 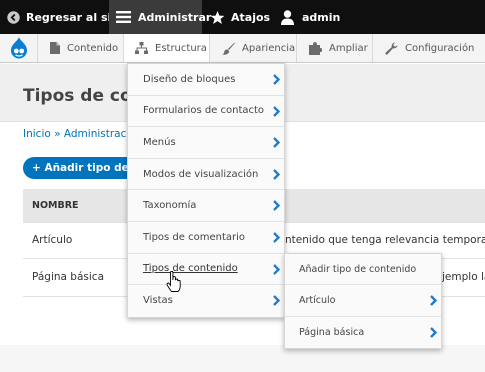 I want to click on administrar-label: Administrar, so click(x=175, y=17).